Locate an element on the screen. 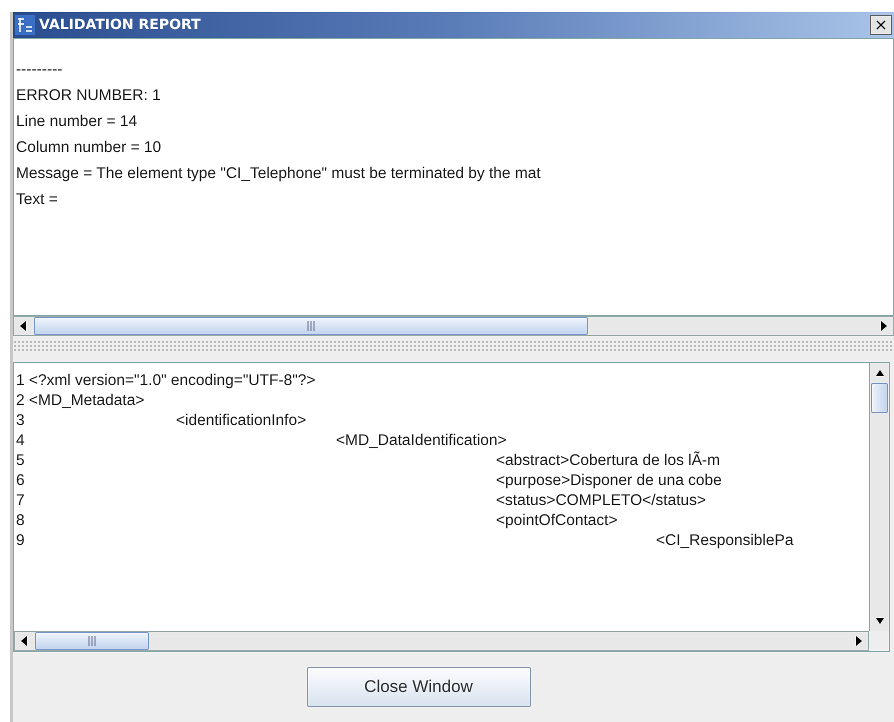  report-line: Message = The element type "CI_Telephone" must be terminated by the mat is located at coordinates (279, 174).